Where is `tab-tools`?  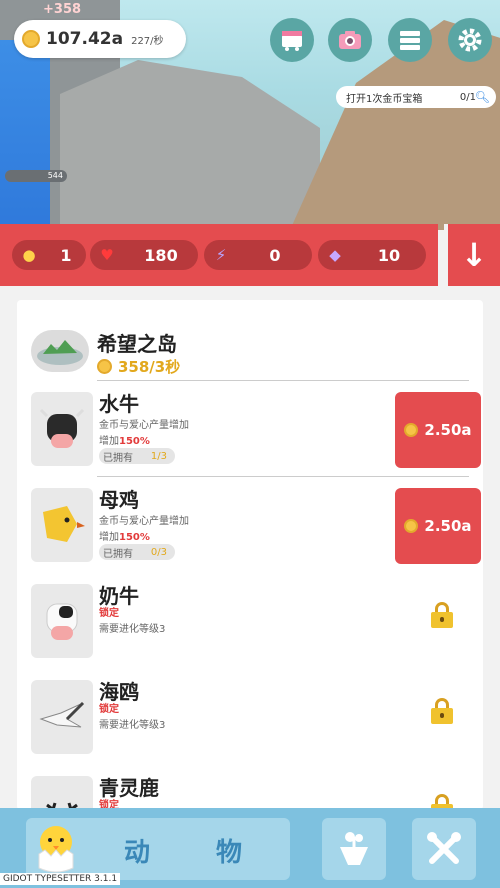
tab-tools is located at coordinates (444, 849).